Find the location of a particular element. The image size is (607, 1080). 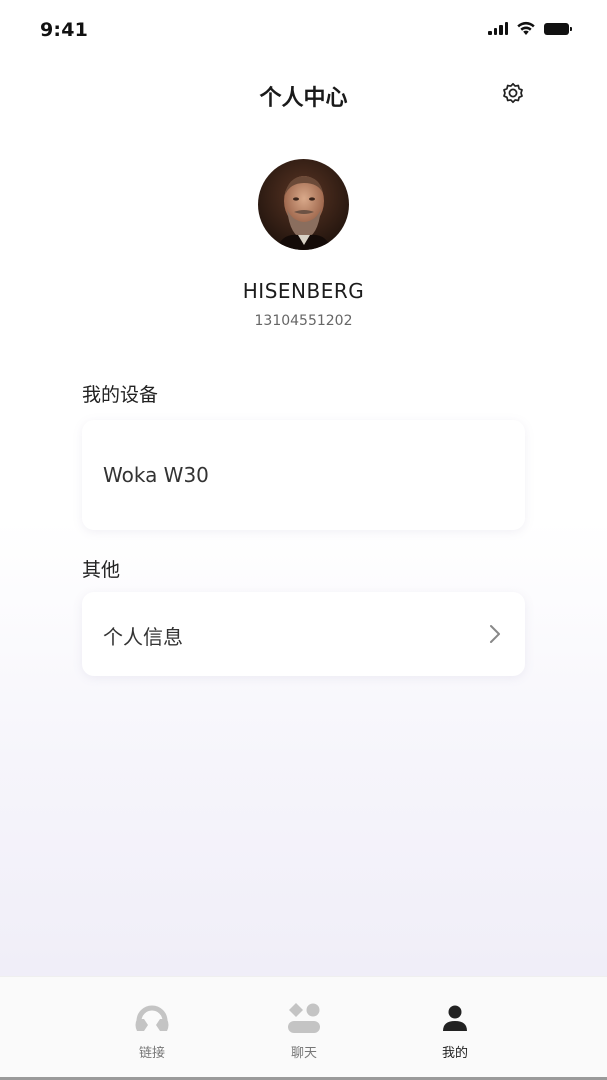

tab-link: 链接 is located at coordinates (152, 1027).